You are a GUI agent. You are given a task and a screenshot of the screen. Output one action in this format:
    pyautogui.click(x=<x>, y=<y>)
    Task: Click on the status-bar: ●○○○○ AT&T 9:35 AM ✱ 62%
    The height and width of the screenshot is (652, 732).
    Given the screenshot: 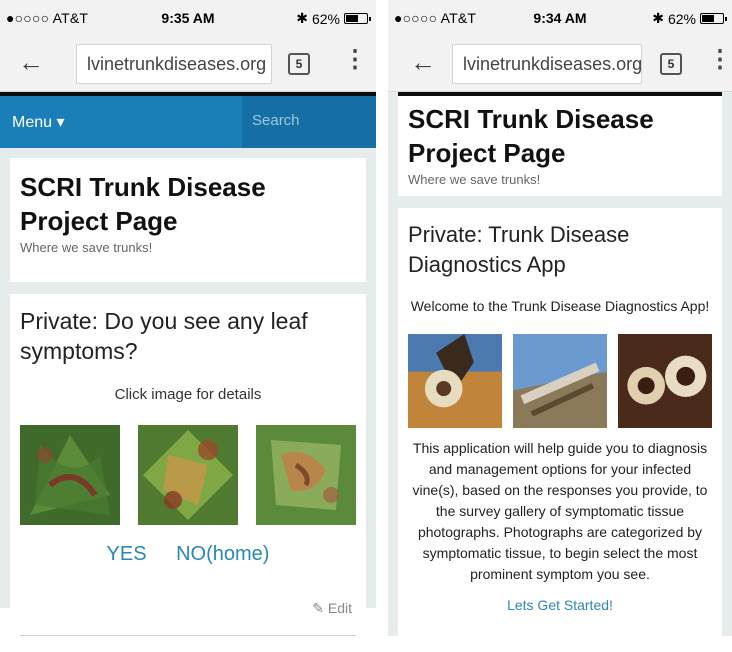 What is the action you would take?
    pyautogui.click(x=188, y=18)
    